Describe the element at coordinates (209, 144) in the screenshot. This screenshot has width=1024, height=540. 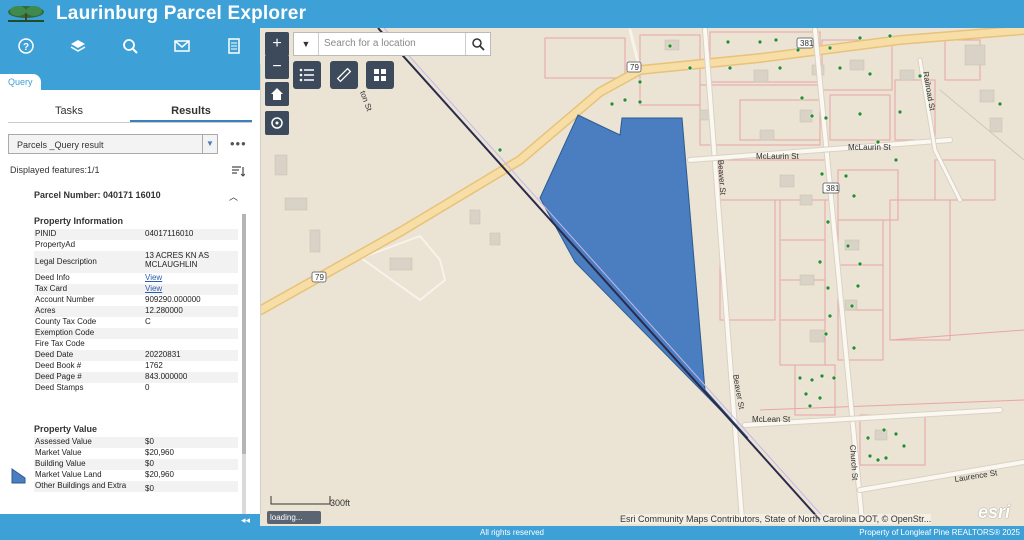
I see `chevron-down-icon: ▼` at that location.